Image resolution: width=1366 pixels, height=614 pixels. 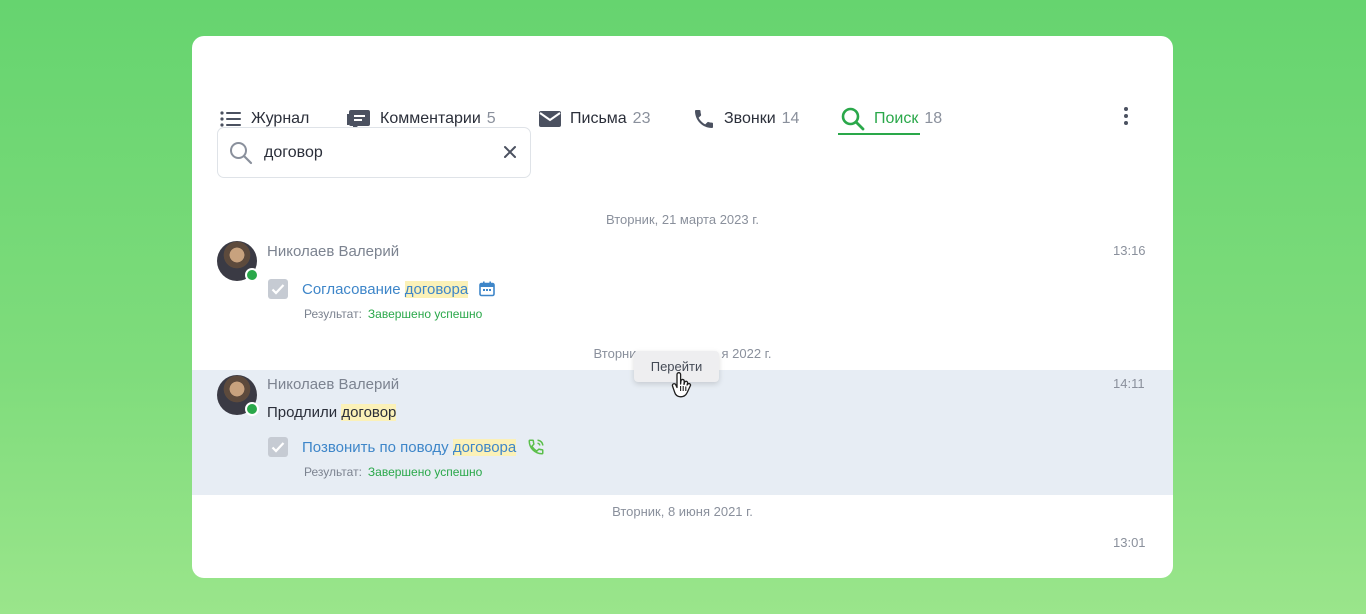 I want to click on clear-search-button, so click(x=510, y=152).